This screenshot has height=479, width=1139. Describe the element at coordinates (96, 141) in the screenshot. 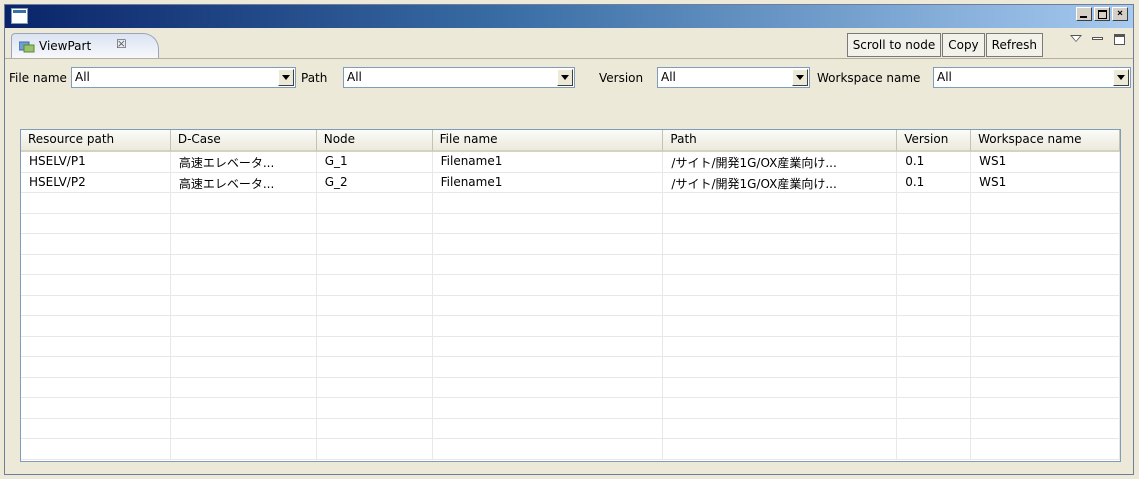

I see `column-header: Resource path` at that location.